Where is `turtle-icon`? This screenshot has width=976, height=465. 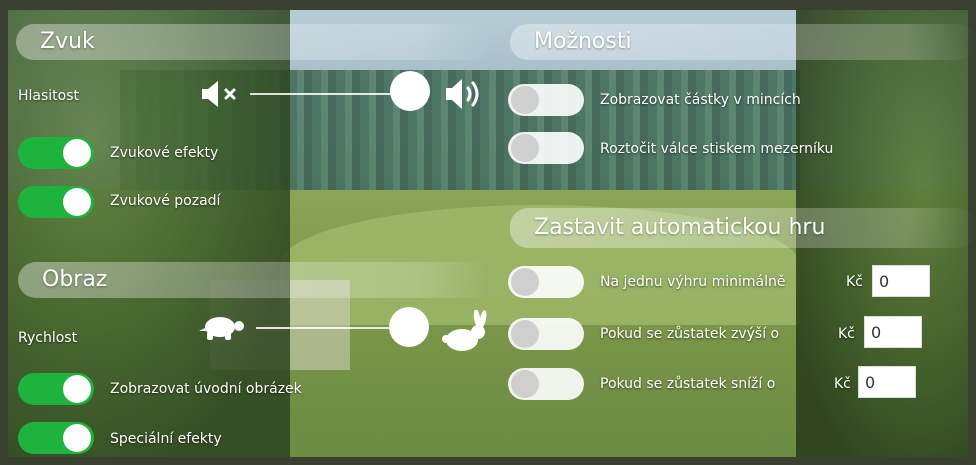
turtle-icon is located at coordinates (222, 327).